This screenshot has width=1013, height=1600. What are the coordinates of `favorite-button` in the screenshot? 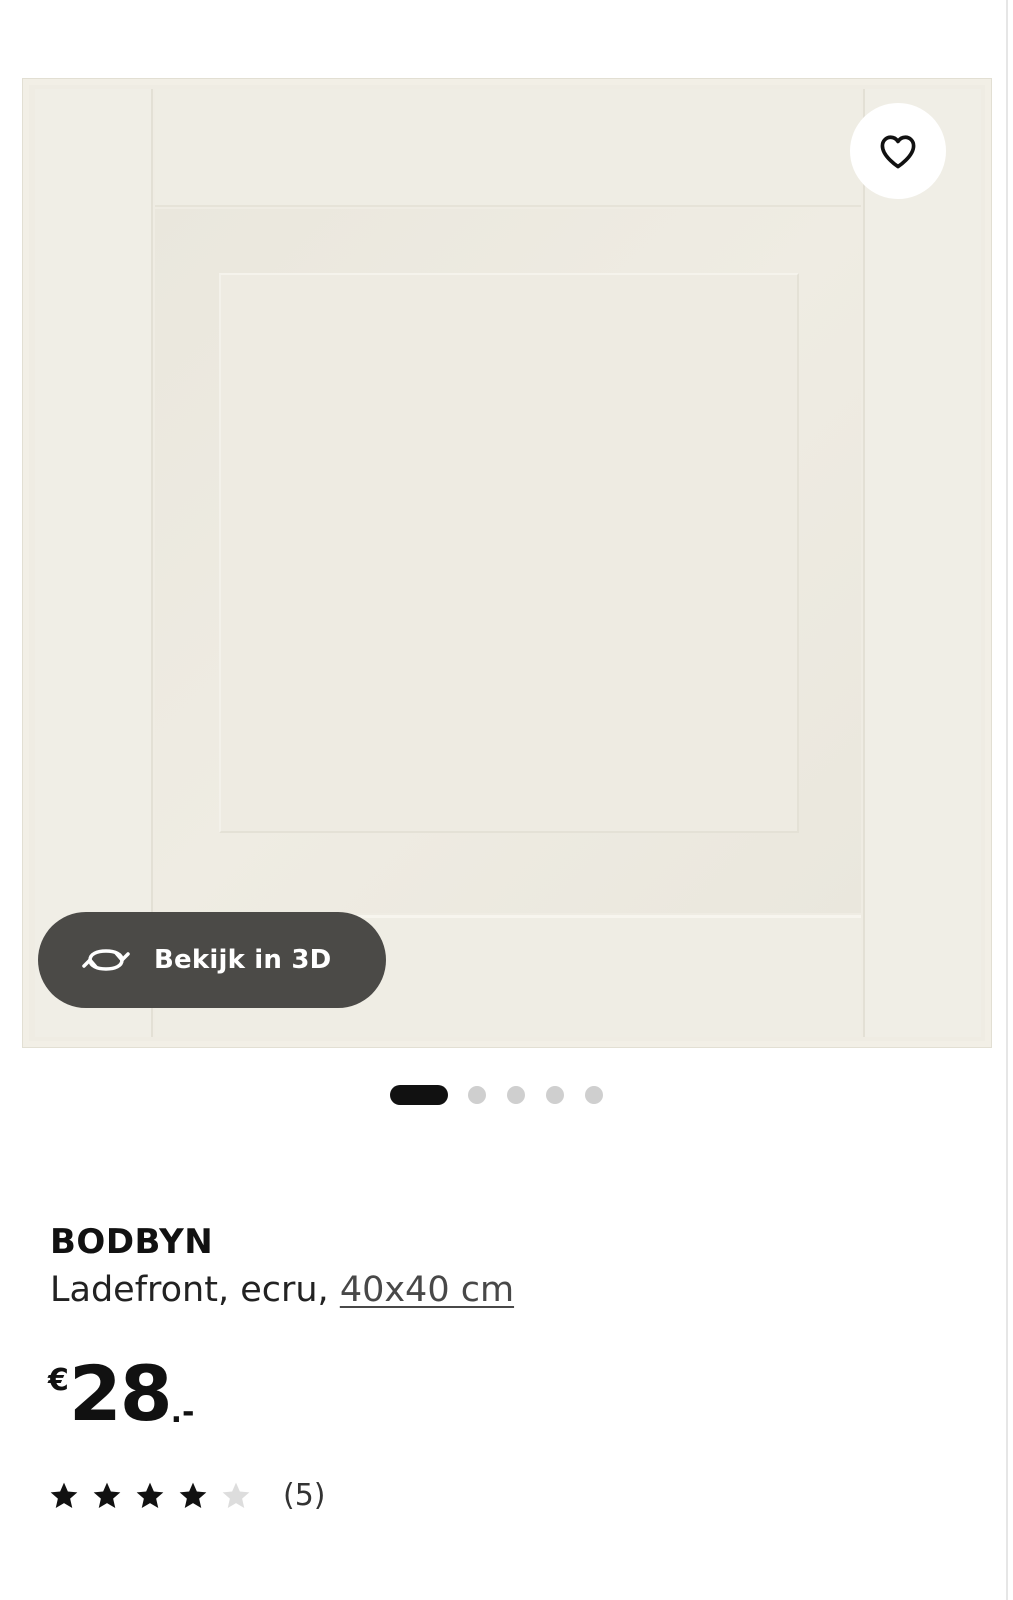 It's located at (898, 151).